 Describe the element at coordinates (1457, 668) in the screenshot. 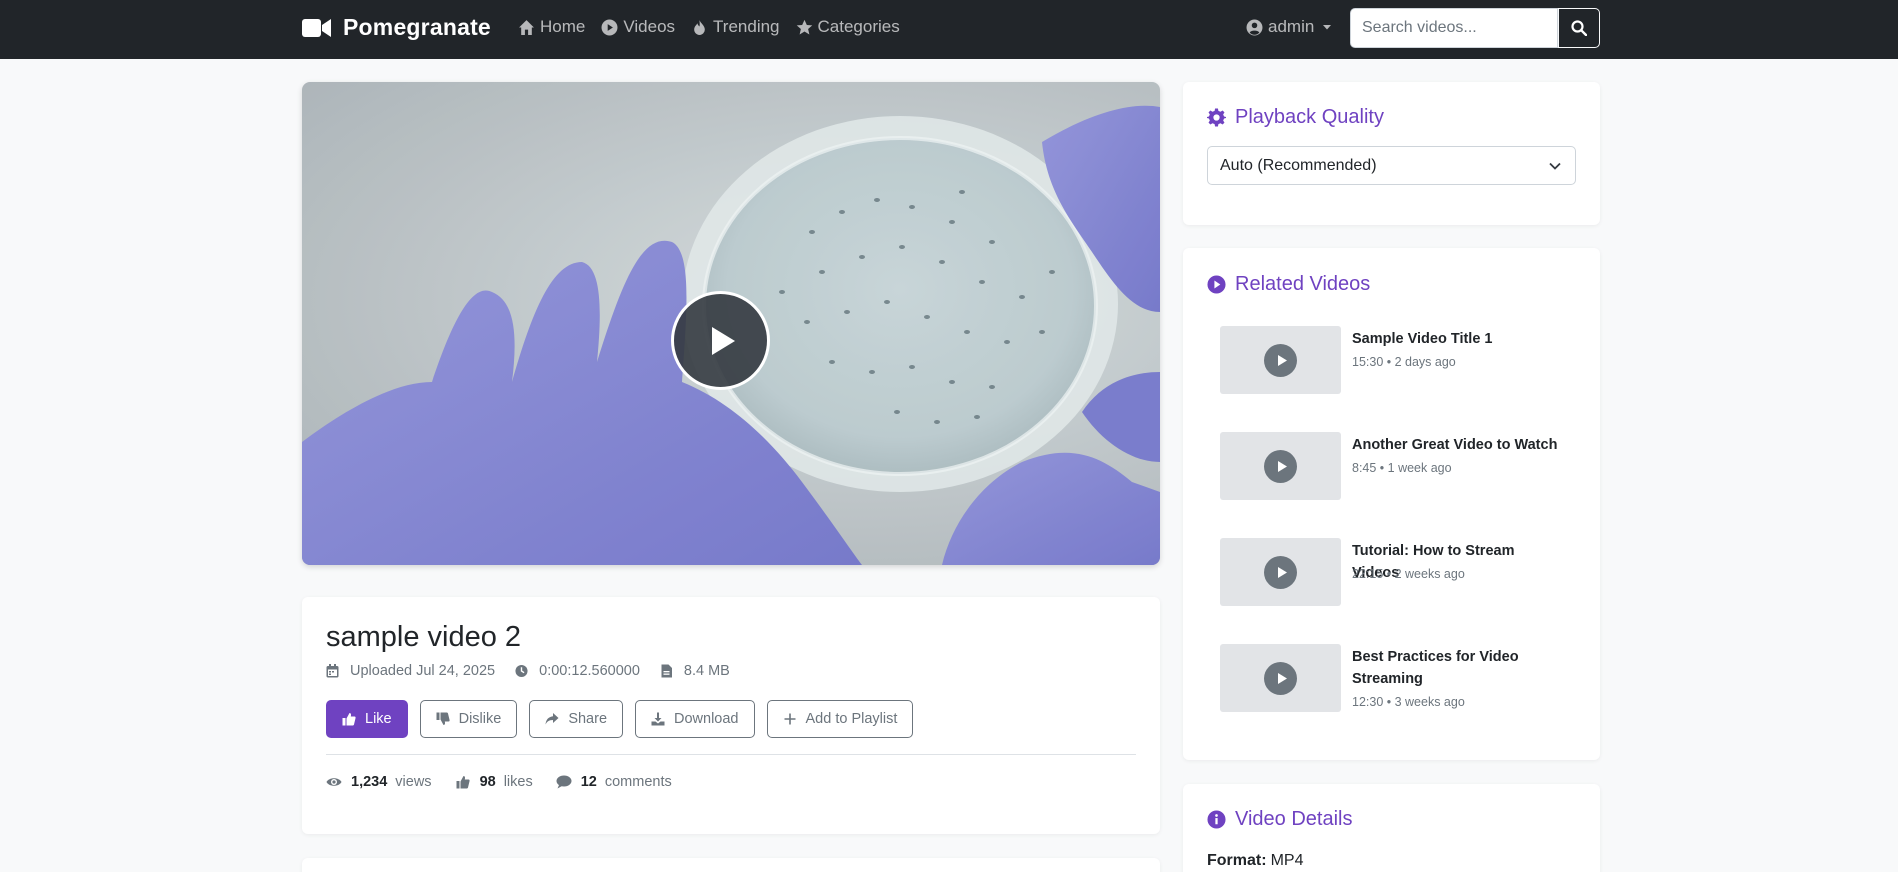

I see `related-video-title: Best Practices for Video Streaming` at that location.